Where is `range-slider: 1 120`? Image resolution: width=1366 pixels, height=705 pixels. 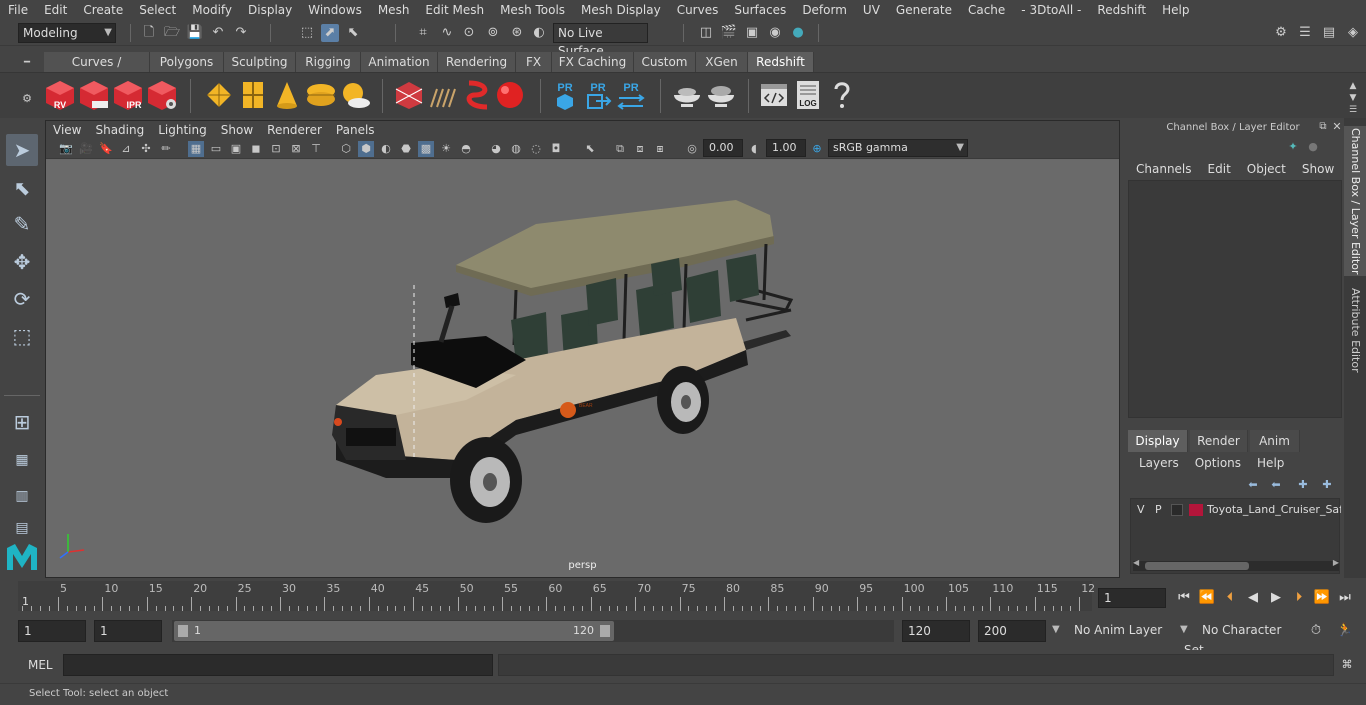 range-slider: 1 120 is located at coordinates (533, 631).